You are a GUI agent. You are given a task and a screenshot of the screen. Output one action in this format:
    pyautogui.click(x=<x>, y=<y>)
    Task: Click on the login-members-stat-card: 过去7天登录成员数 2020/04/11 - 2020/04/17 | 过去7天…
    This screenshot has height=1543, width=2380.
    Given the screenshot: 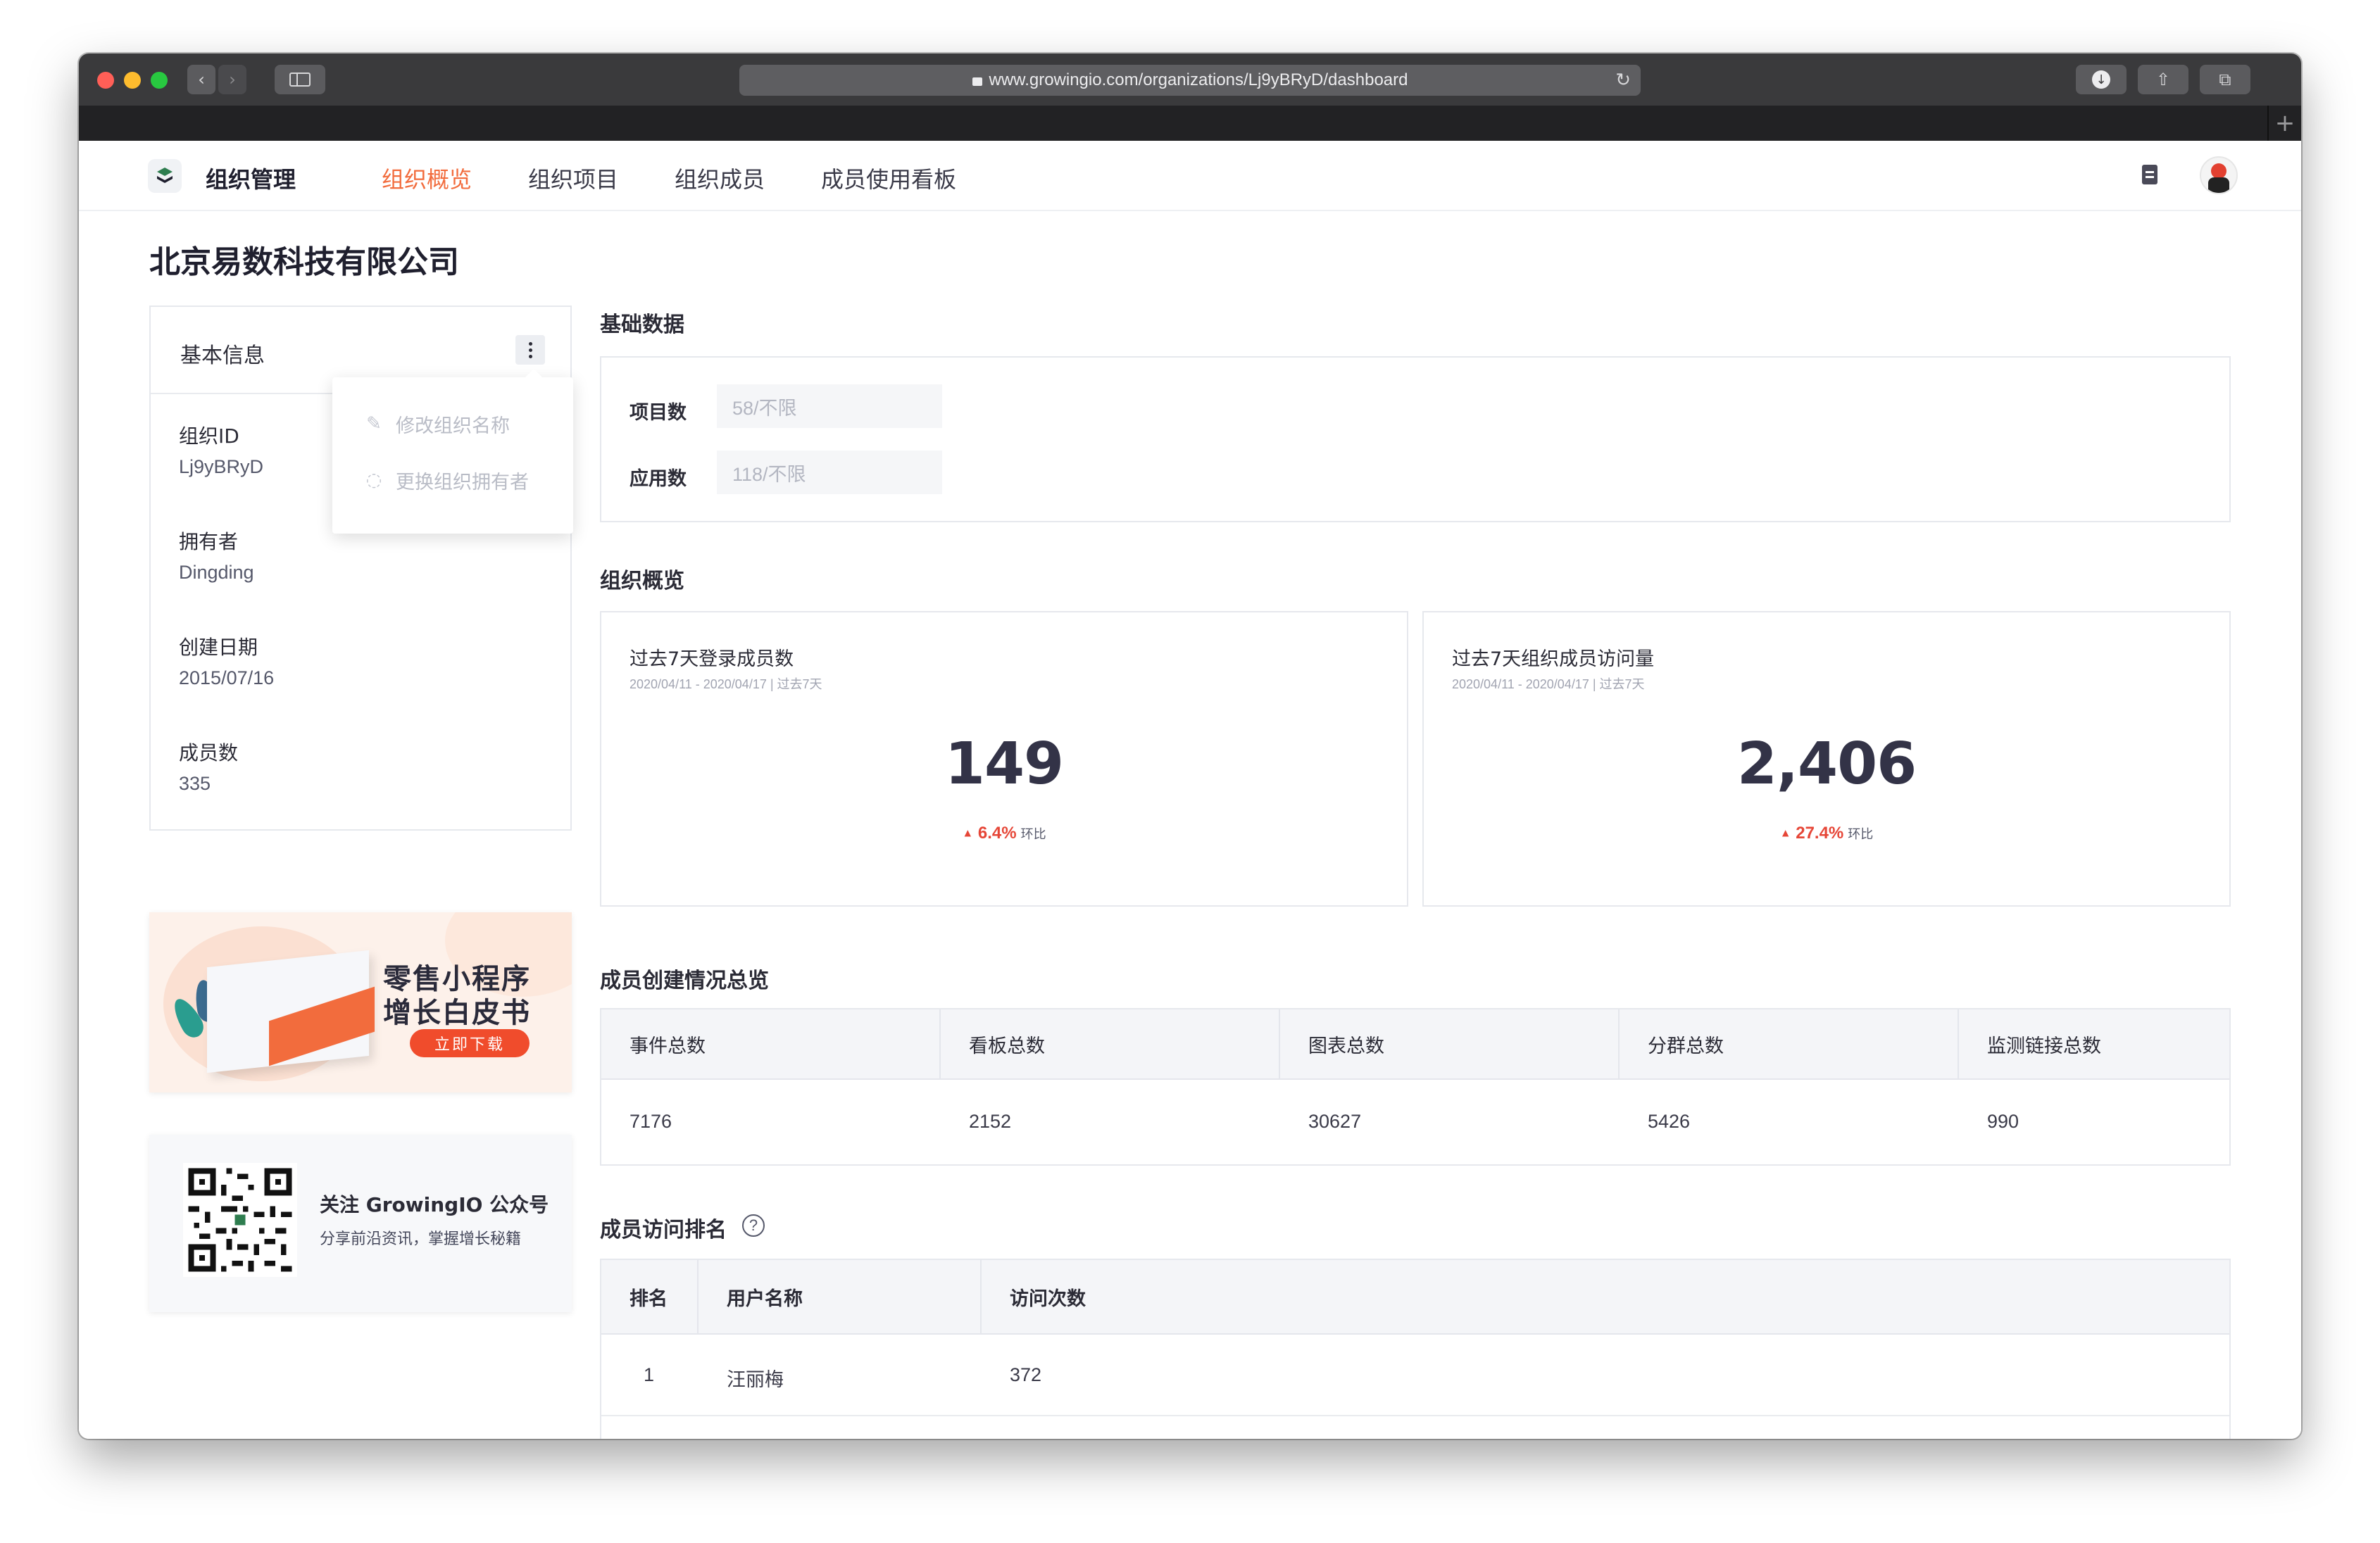 What is the action you would take?
    pyautogui.click(x=1004, y=759)
    